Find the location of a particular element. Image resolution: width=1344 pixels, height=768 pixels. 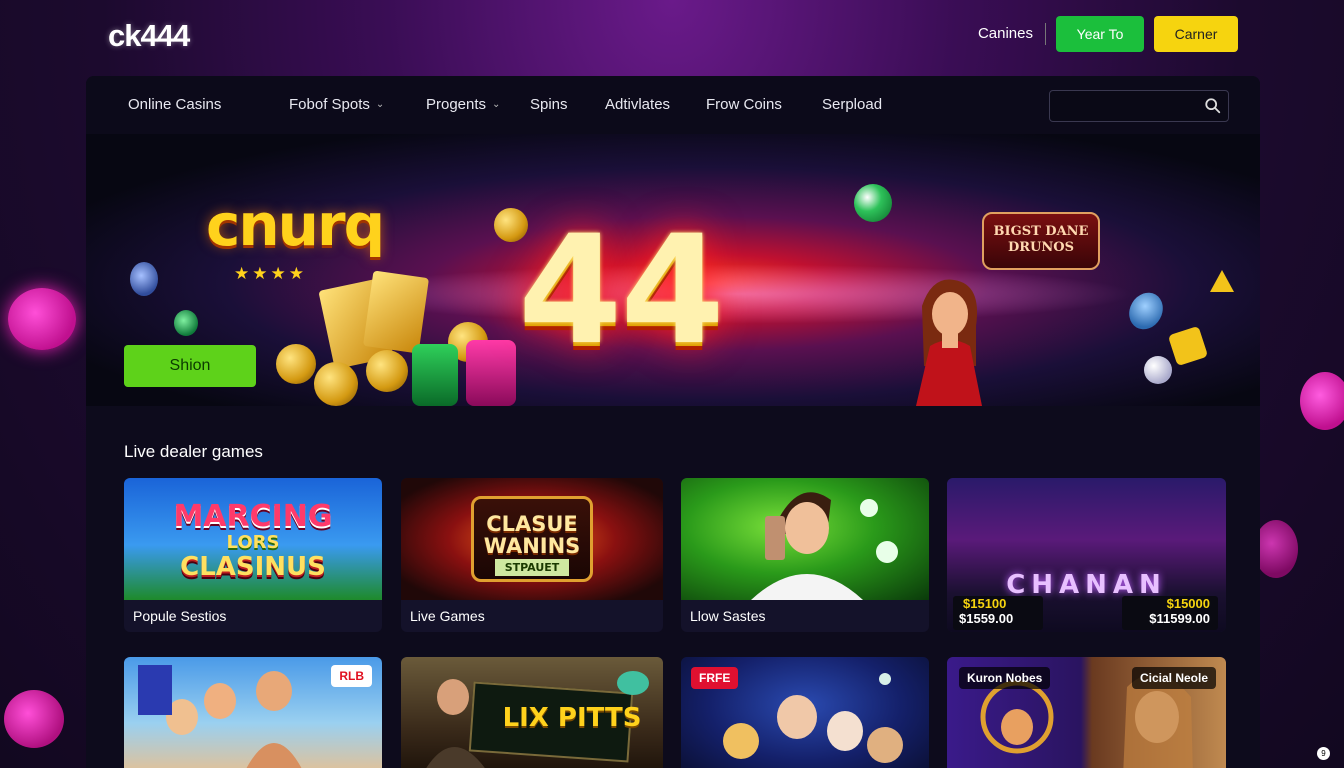

game-art-title: MARCING is located at coordinates (253, 516).